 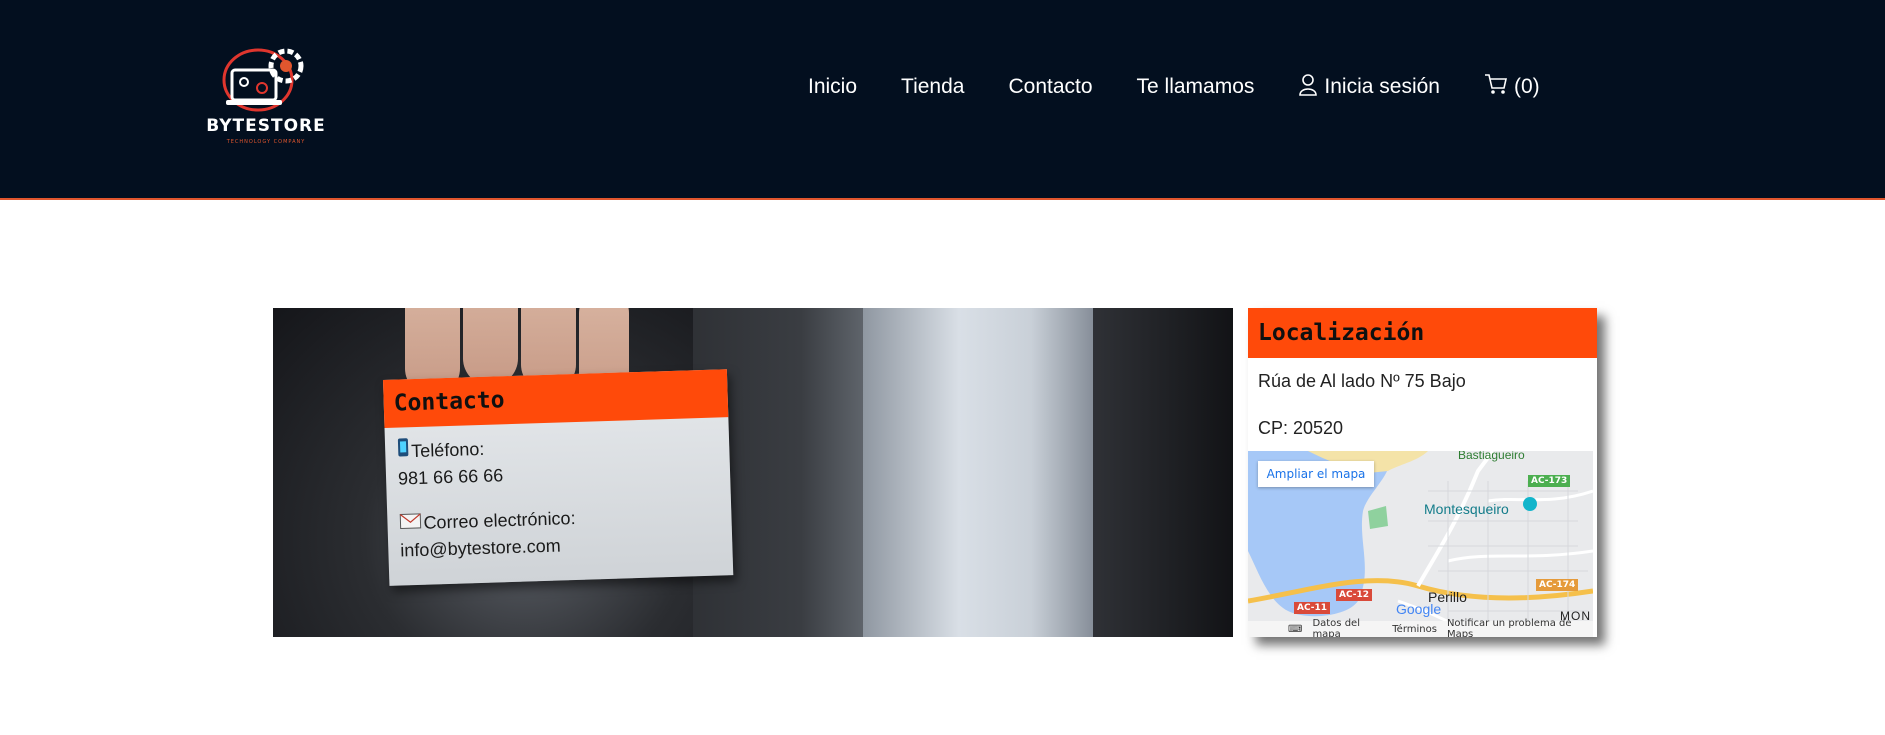 I want to click on road-badge-ac11: AC-11, so click(x=1312, y=608).